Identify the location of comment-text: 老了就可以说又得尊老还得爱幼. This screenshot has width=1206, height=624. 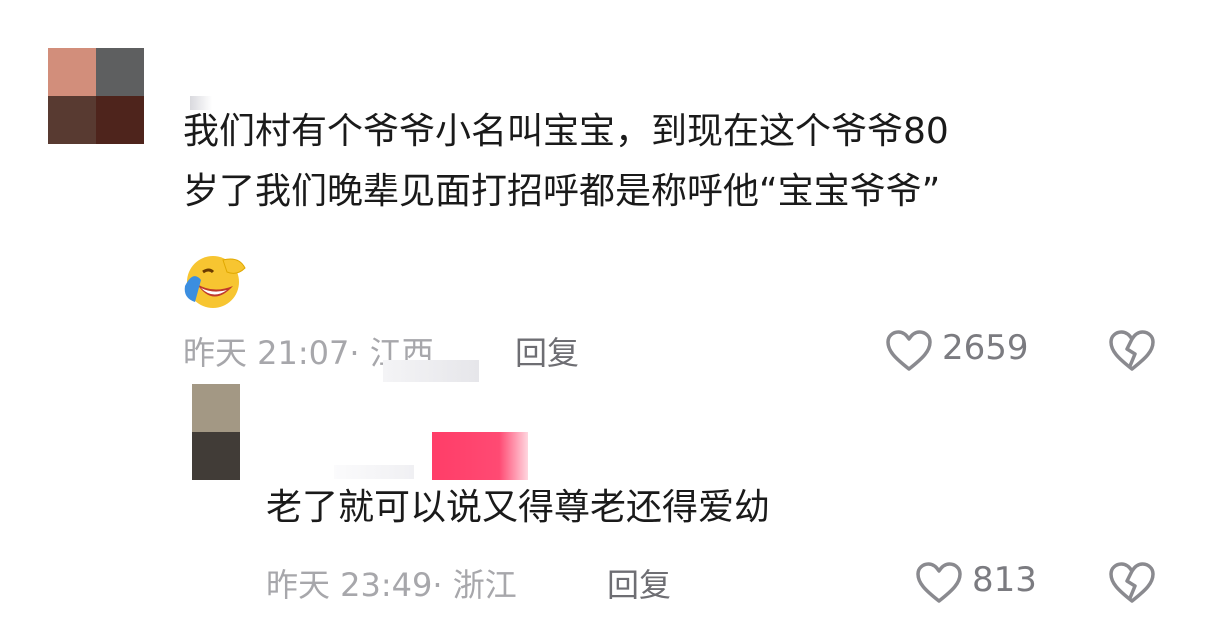
(518, 507).